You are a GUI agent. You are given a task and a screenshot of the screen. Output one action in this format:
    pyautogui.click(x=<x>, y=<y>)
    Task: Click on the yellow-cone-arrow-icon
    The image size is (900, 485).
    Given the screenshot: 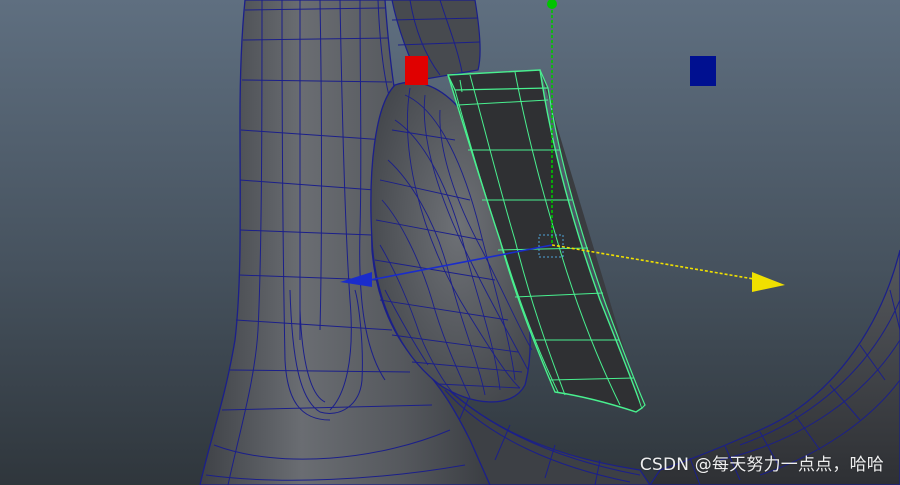 What is the action you would take?
    pyautogui.click(x=768, y=282)
    